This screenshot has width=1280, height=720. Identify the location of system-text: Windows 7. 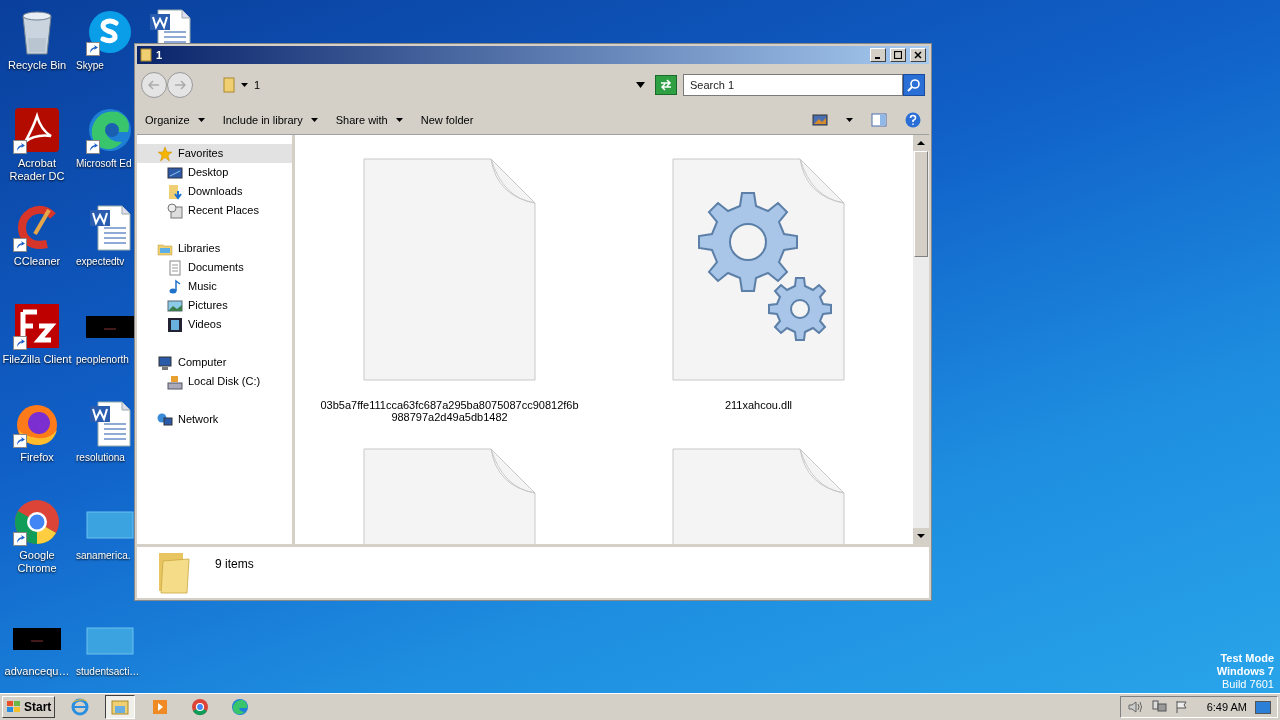
(1245, 671).